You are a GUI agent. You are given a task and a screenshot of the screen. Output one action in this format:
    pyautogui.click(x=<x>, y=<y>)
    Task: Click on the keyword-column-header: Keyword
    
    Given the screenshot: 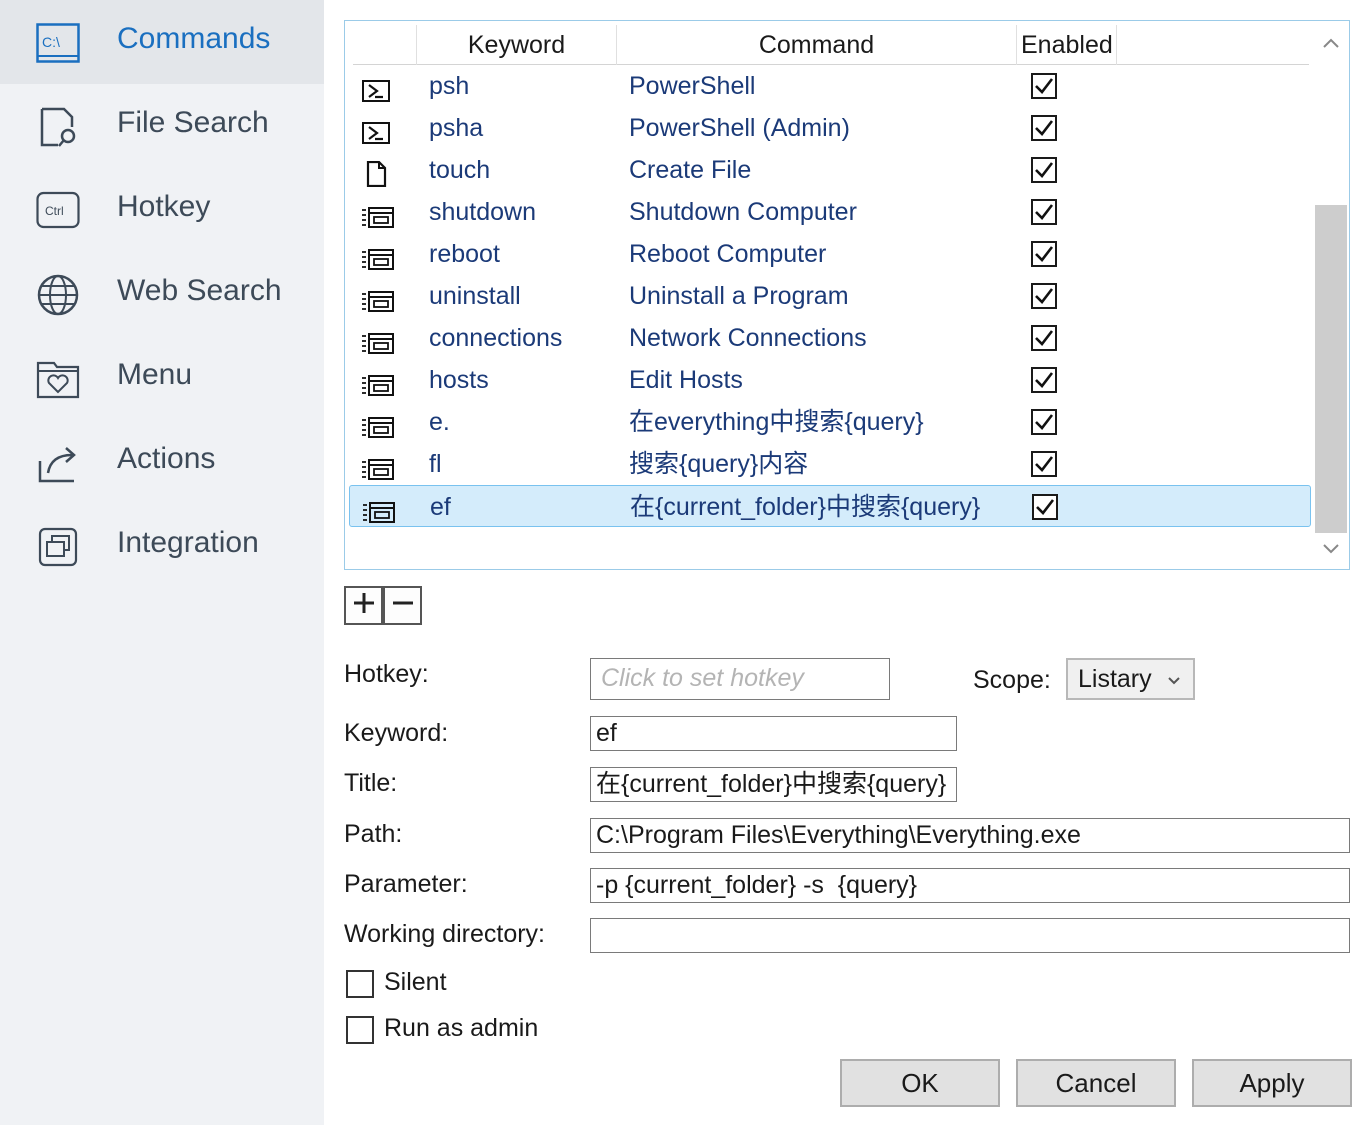 What is the action you would take?
    pyautogui.click(x=517, y=45)
    